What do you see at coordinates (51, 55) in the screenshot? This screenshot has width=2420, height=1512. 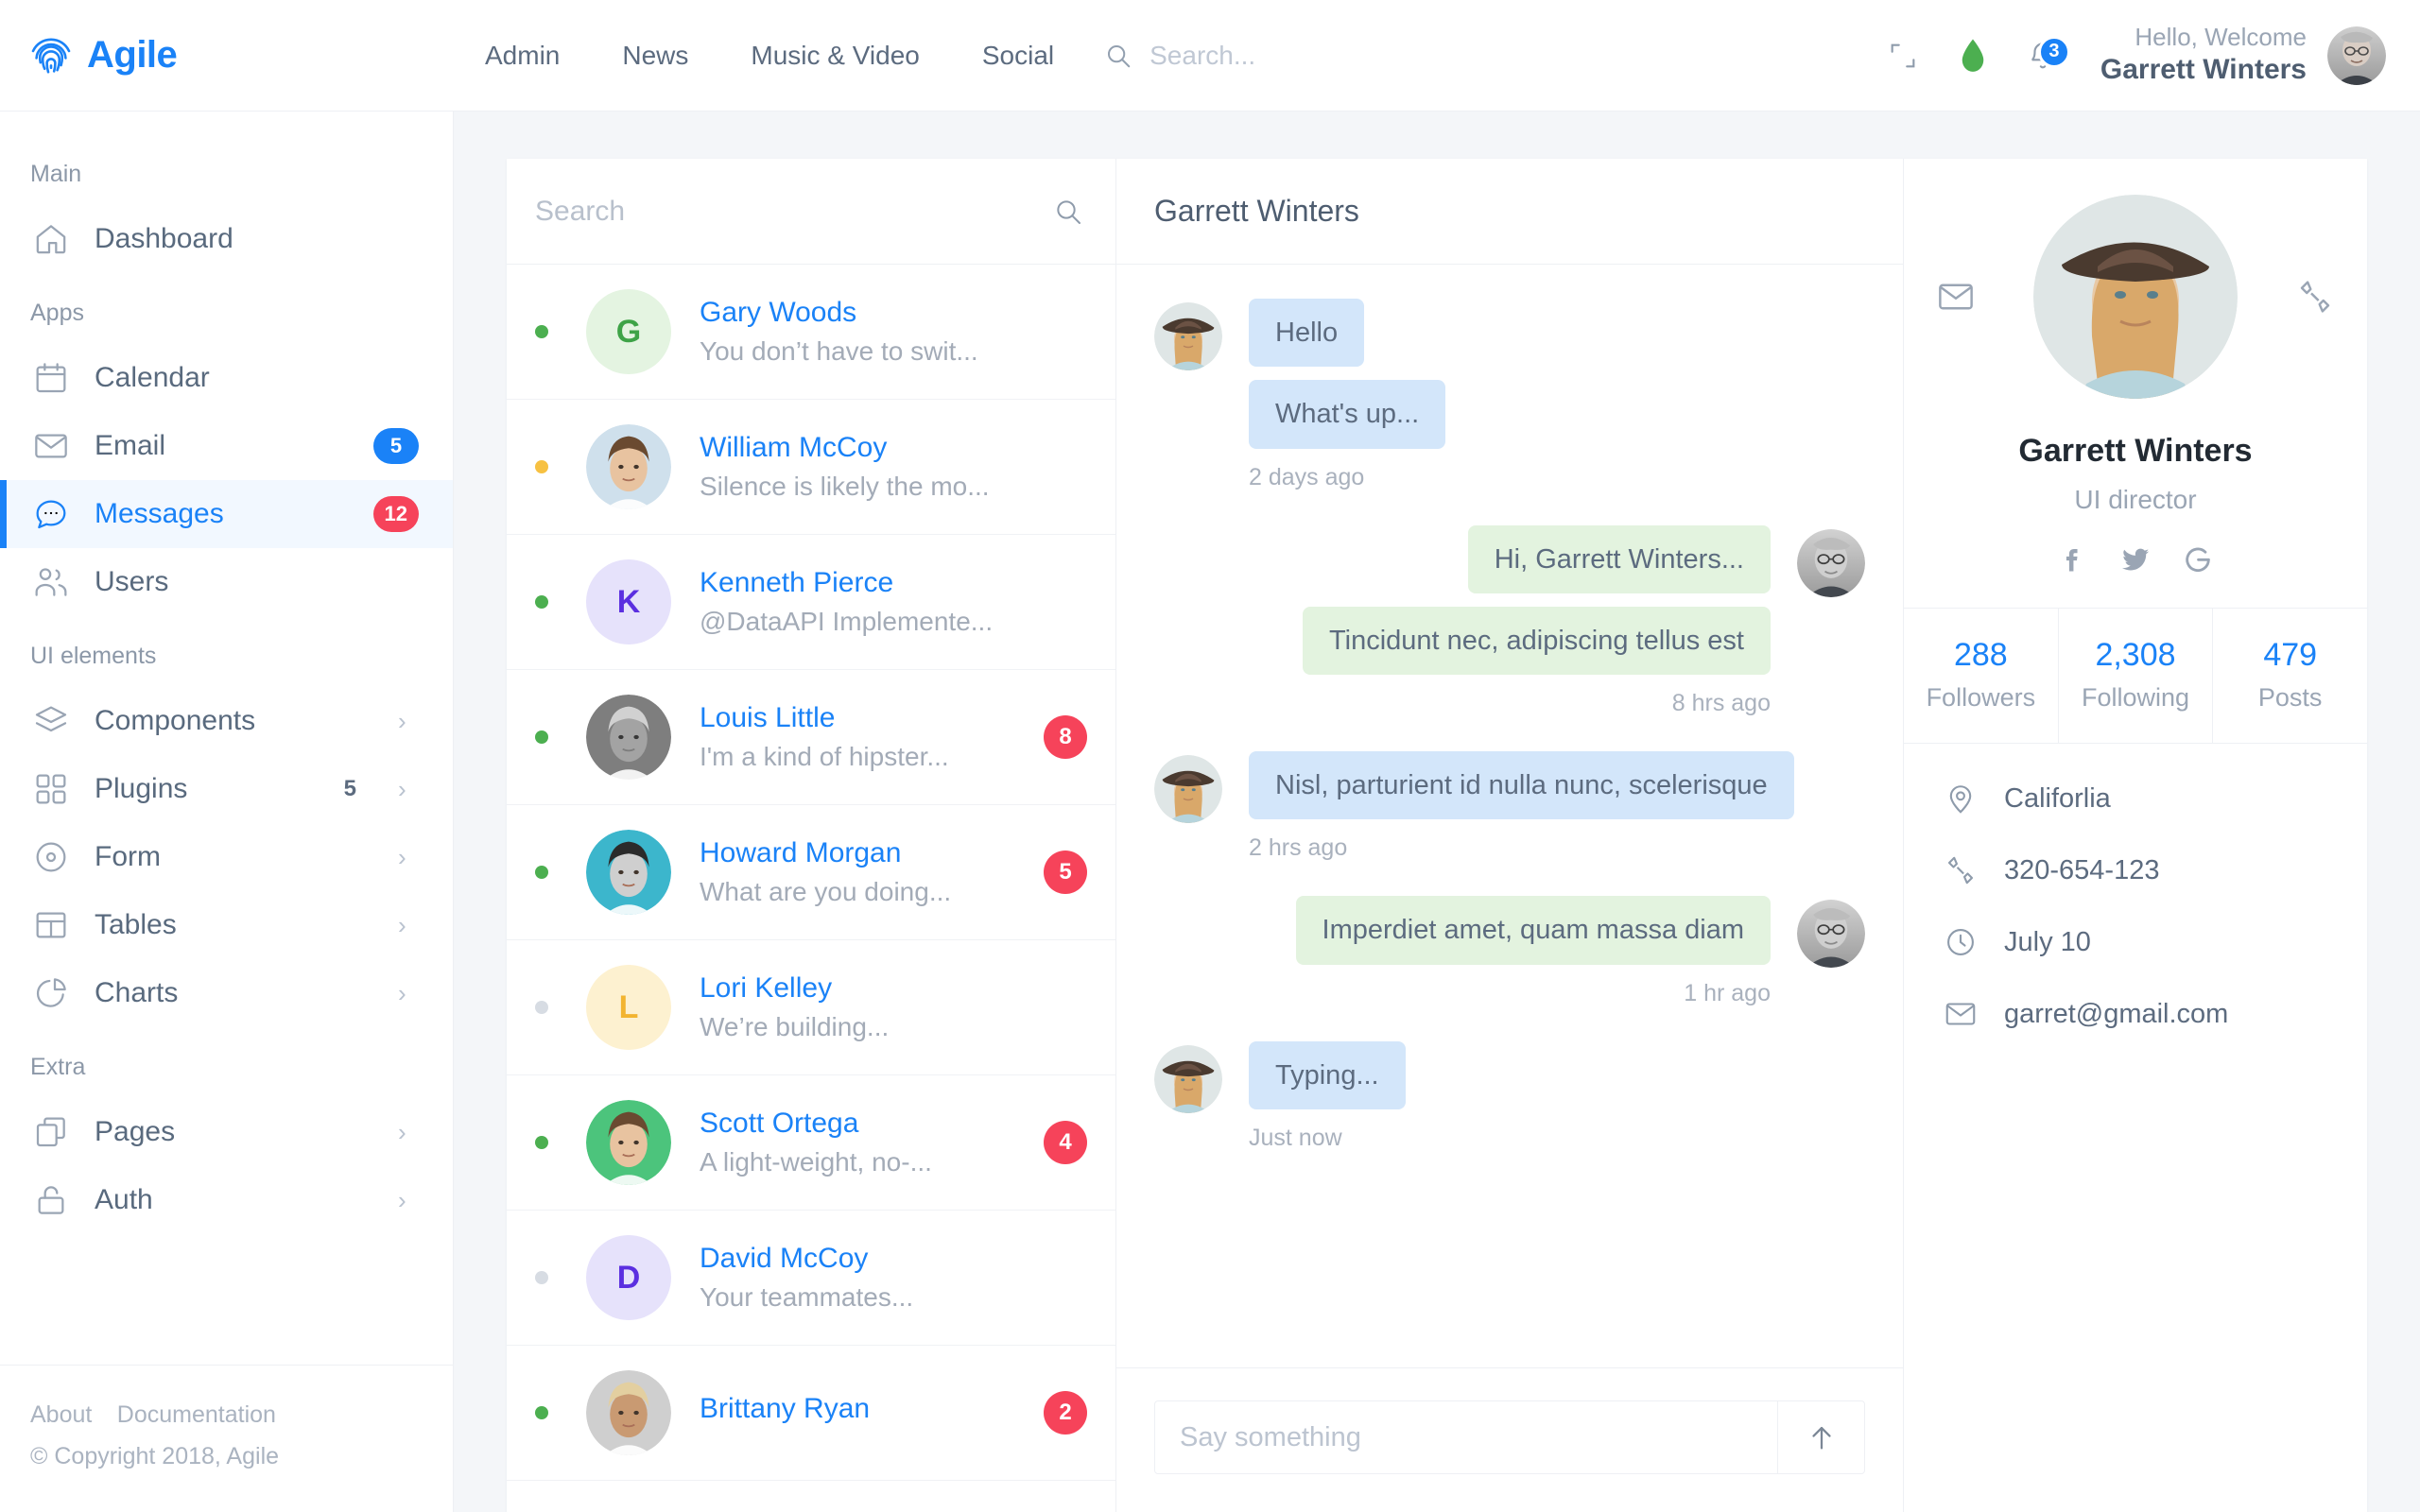 I see `fingerprint-icon` at bounding box center [51, 55].